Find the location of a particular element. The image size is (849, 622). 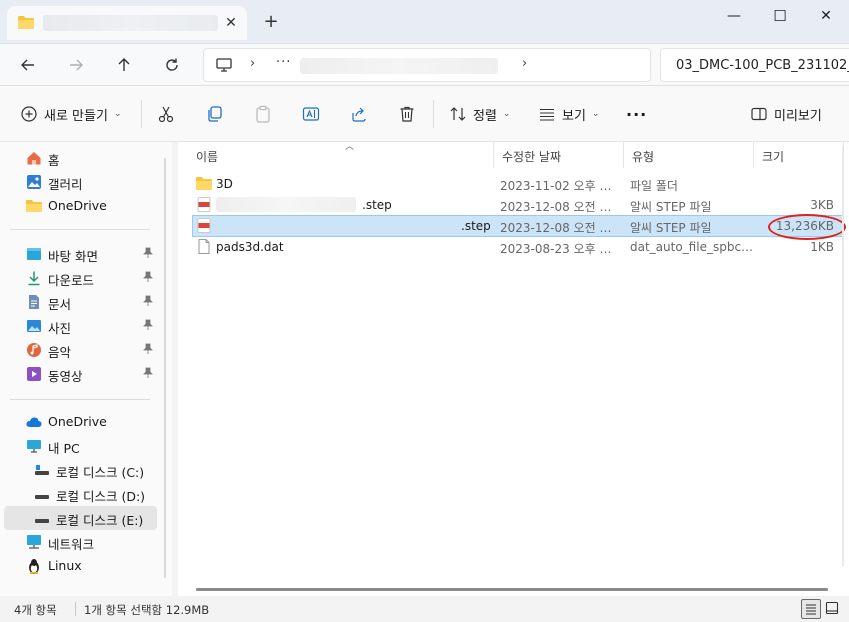

arrow-right-icon is located at coordinates (76, 65).